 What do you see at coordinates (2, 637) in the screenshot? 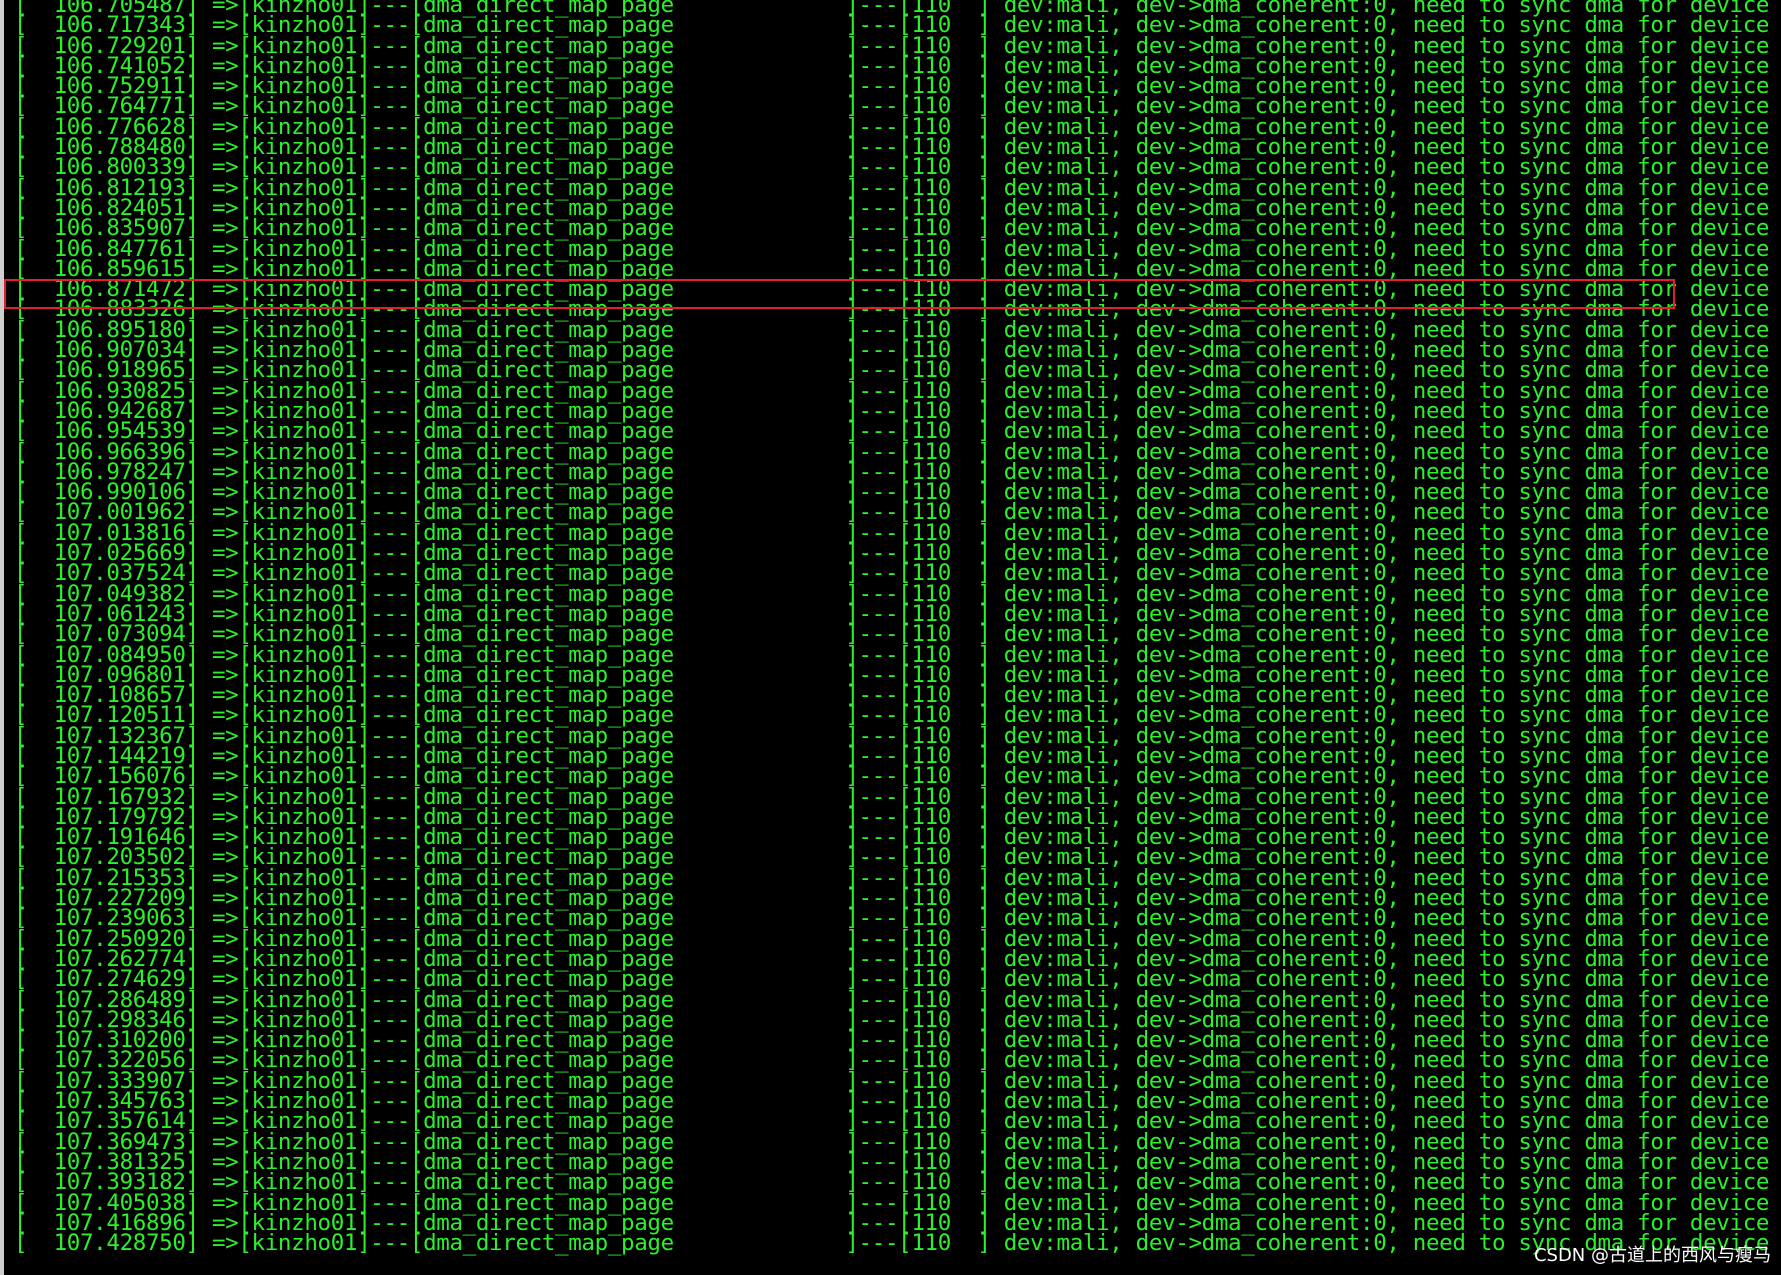
I see `window-left-border` at bounding box center [2, 637].